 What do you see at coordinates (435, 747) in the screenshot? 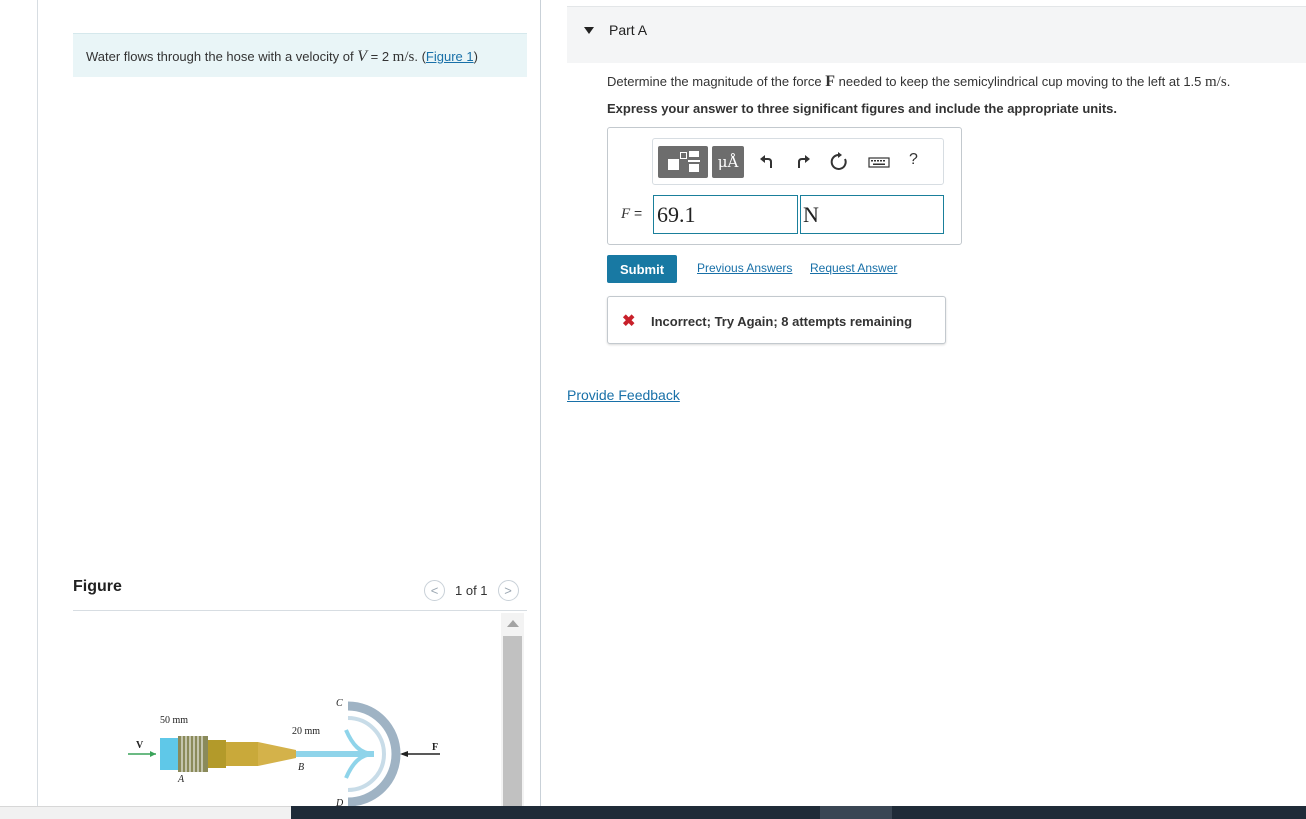
I see `f-label: F` at bounding box center [435, 747].